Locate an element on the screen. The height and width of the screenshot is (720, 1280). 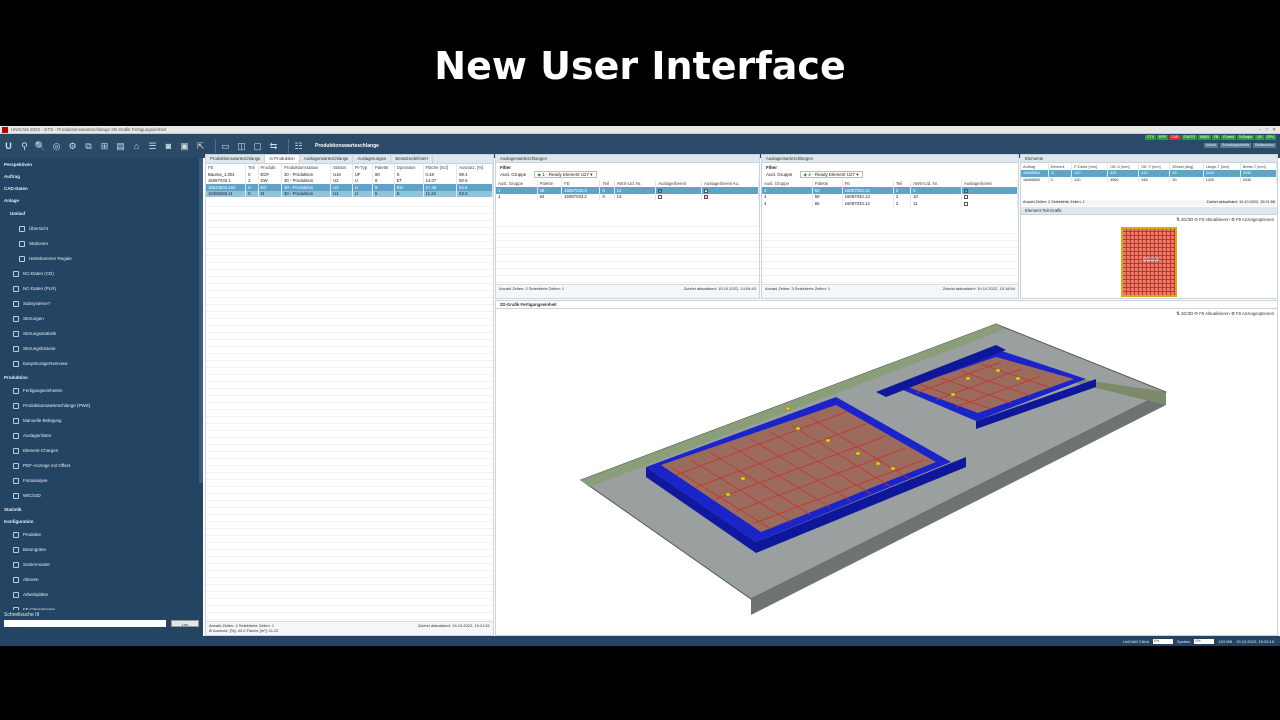
network-icon: ⧉ is located at coordinates (88, 146).